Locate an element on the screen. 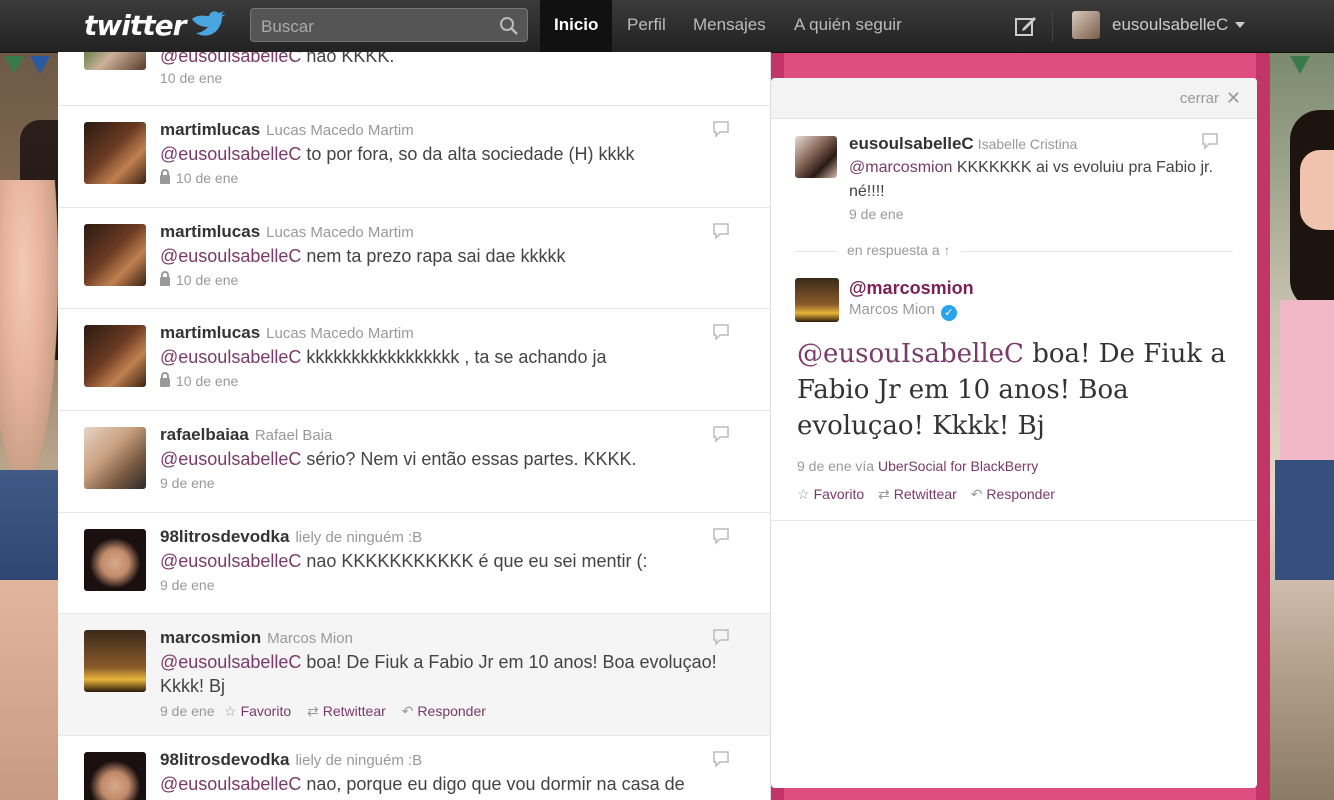 Image resolution: width=1334 pixels, height=800 pixels. mention-link: @eusouIsabelleC is located at coordinates (910, 354).